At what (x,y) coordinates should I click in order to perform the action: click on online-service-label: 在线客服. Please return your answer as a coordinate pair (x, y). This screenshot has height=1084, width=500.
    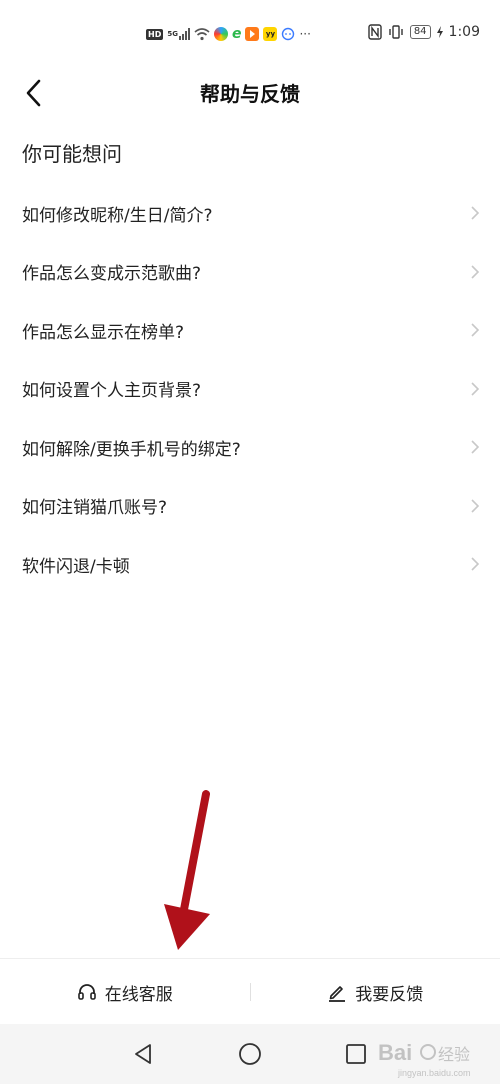
    Looking at the image, I should click on (138, 994).